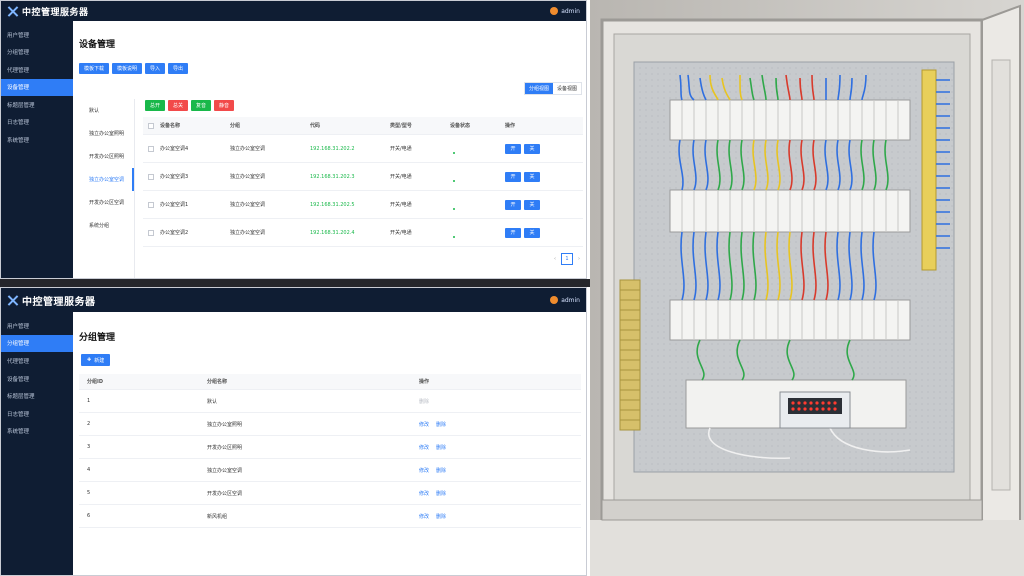 The height and width of the screenshot is (576, 1024). What do you see at coordinates (174, 205) in the screenshot?
I see `device-name: 办公室空调1` at bounding box center [174, 205].